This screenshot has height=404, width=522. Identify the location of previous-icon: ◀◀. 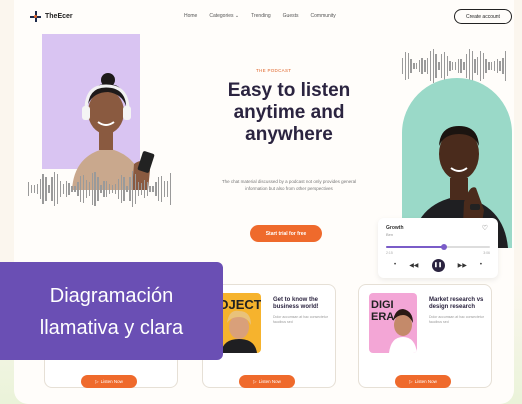
(413, 265).